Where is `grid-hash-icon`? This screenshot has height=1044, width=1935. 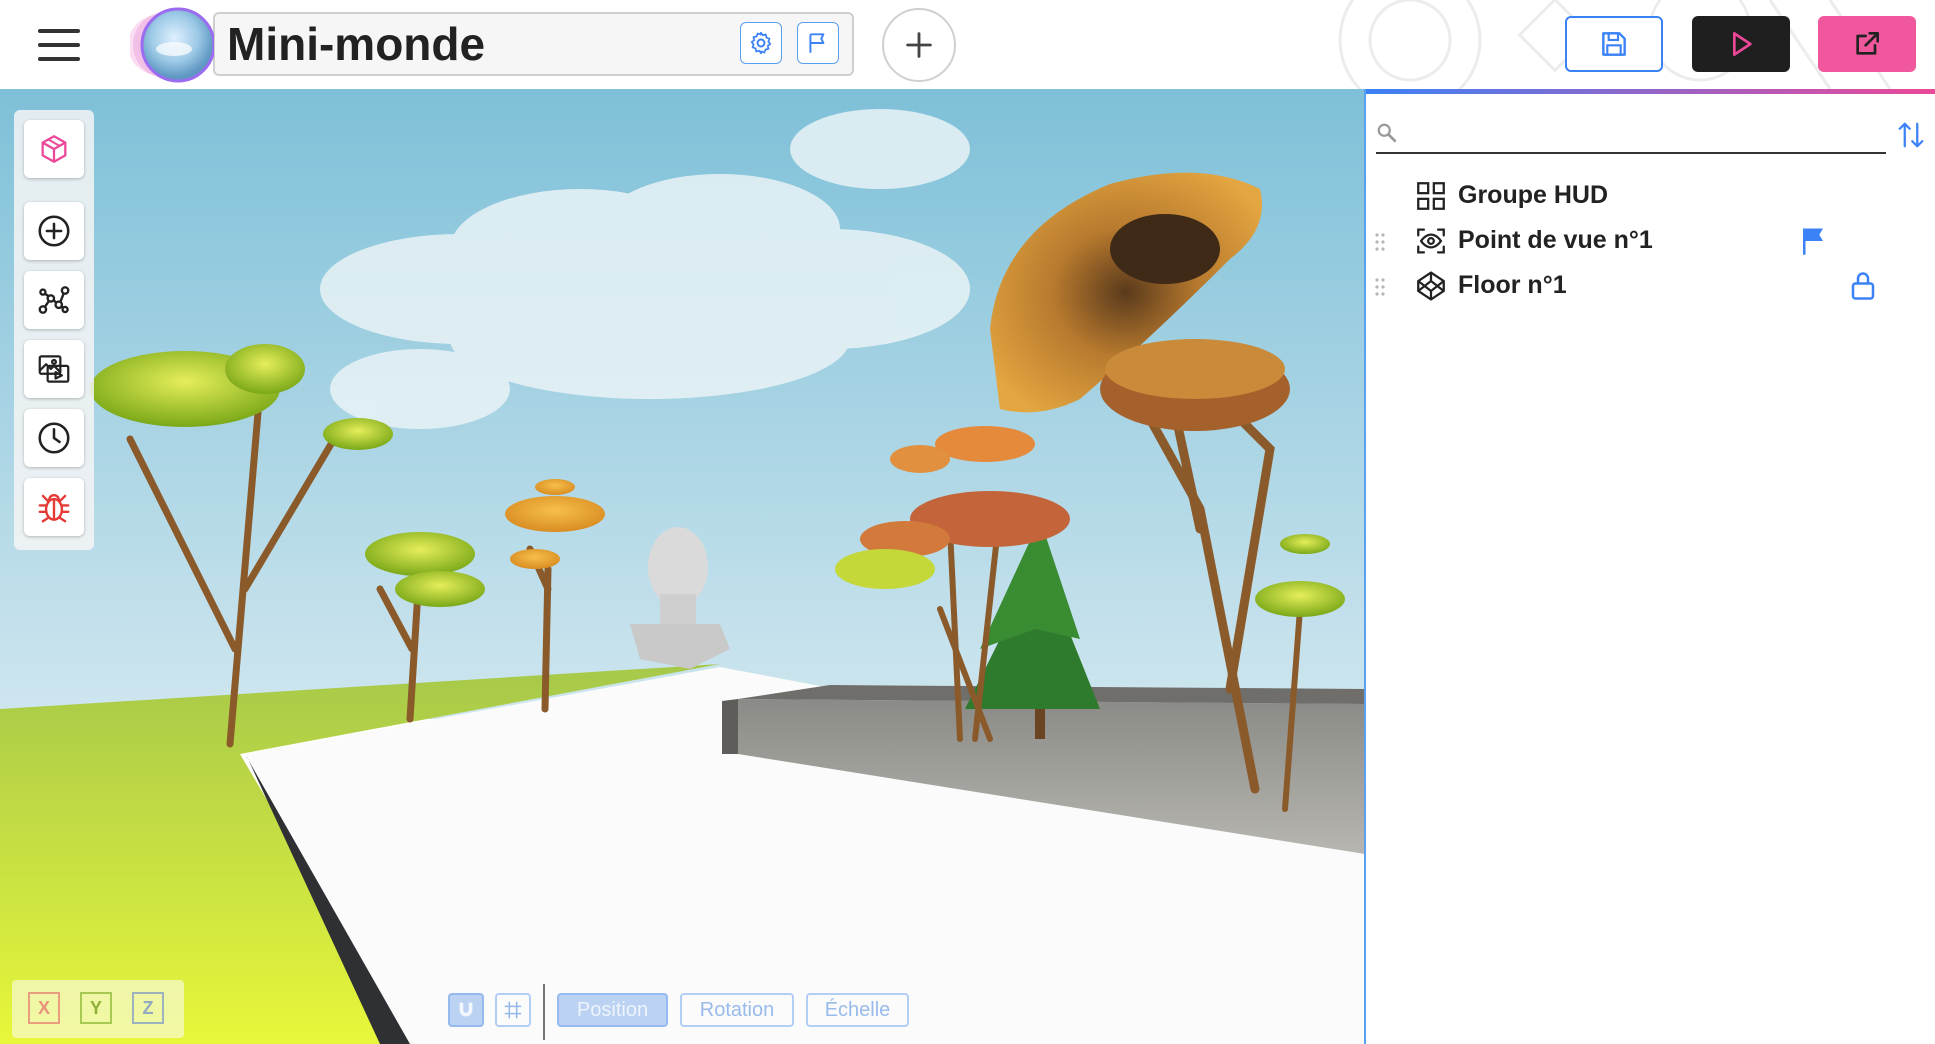 grid-hash-icon is located at coordinates (513, 1010).